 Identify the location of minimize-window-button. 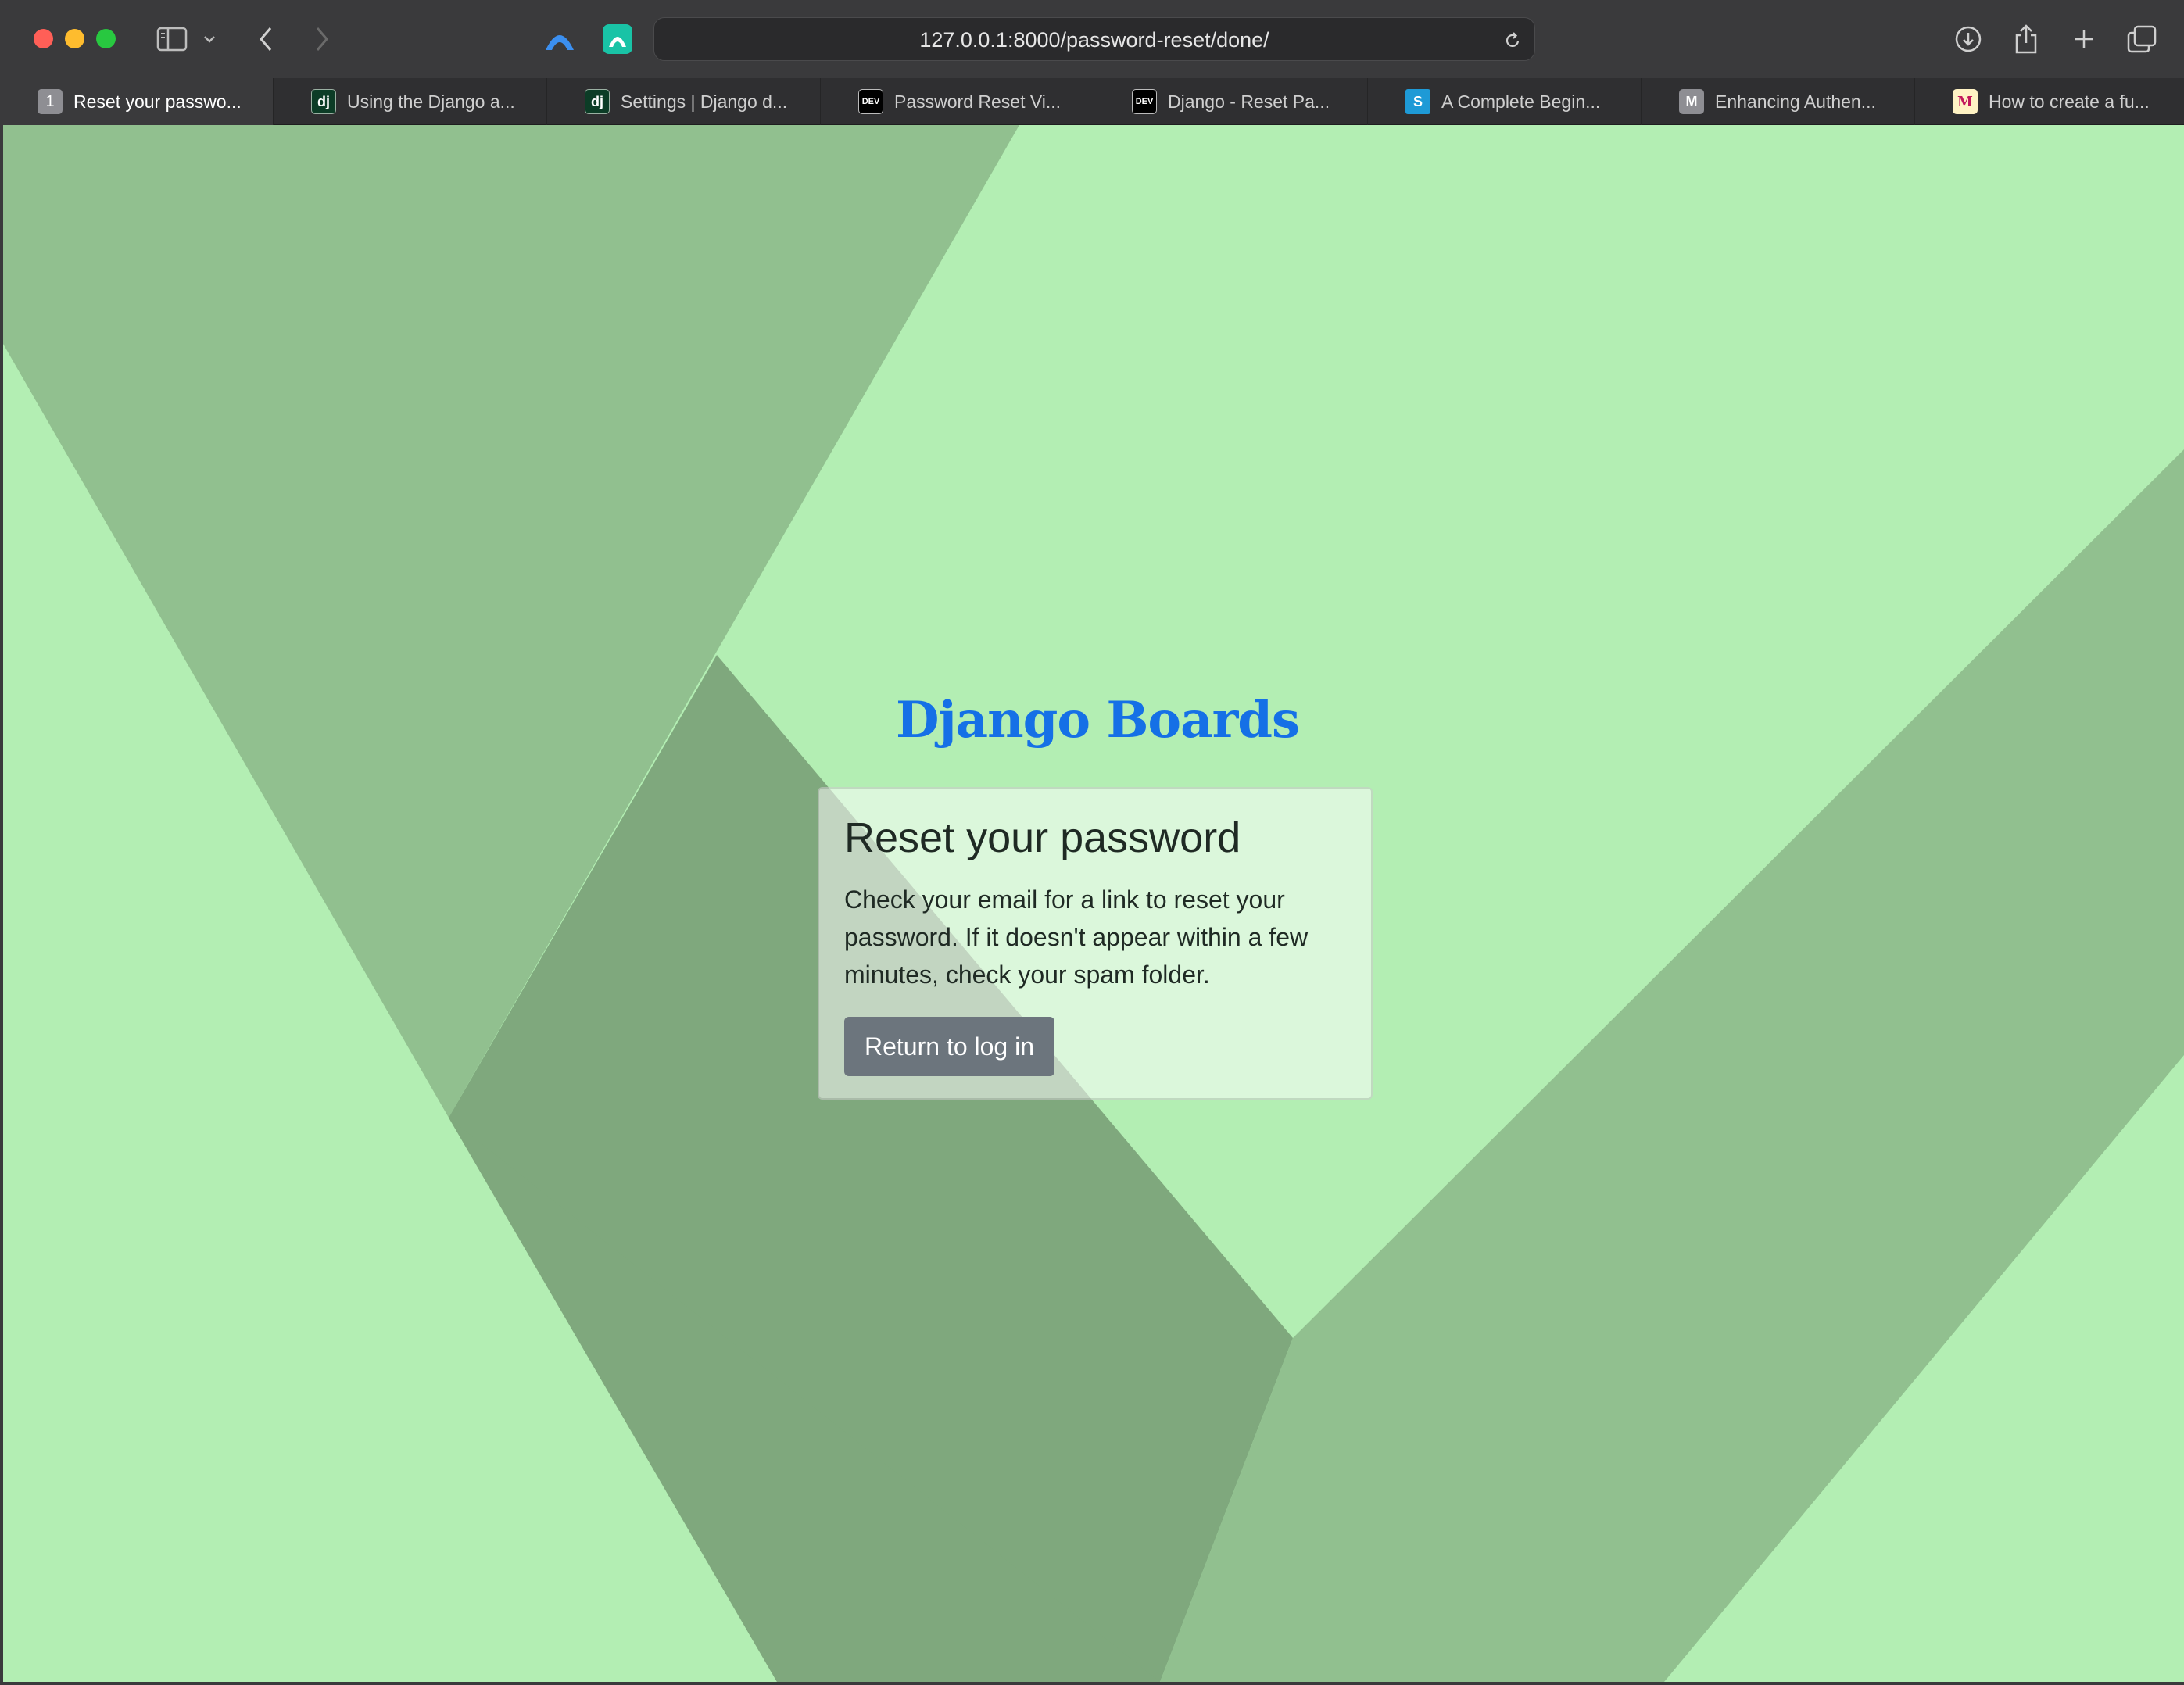
(74, 38).